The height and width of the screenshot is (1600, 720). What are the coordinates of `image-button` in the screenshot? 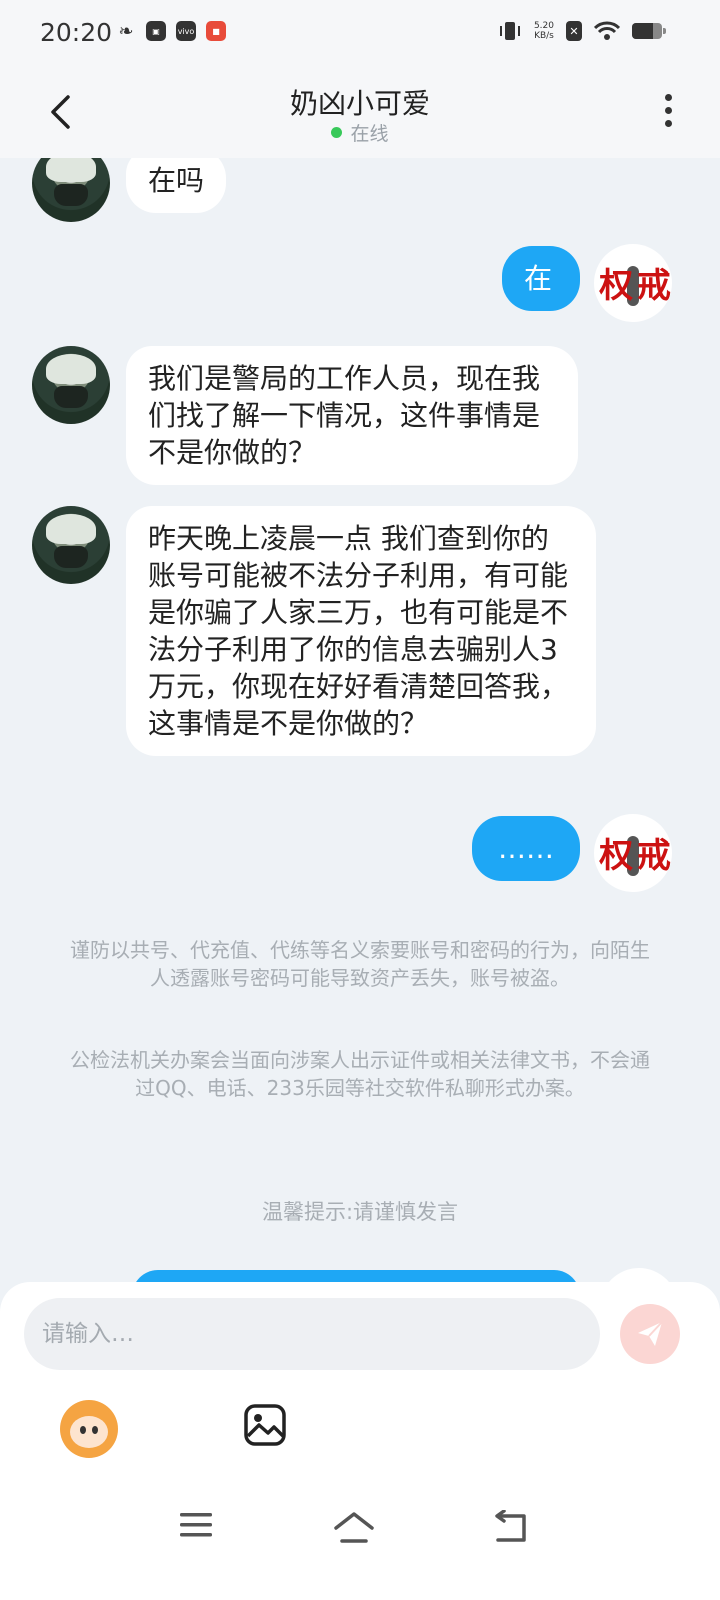 It's located at (265, 1425).